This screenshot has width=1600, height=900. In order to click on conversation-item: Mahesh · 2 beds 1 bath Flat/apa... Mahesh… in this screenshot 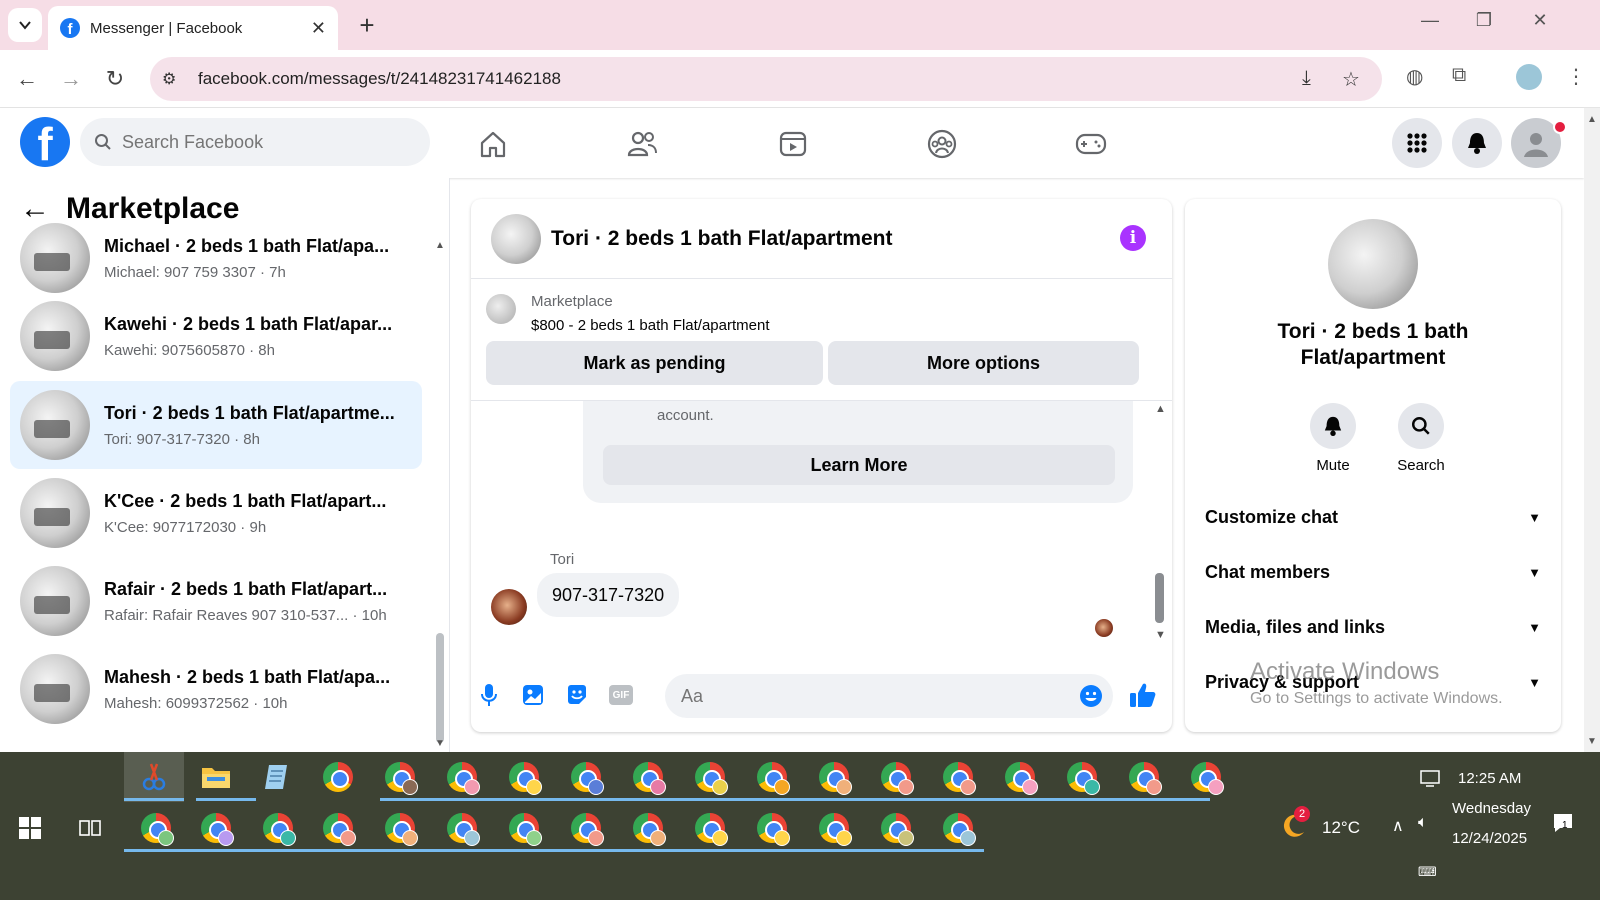, I will do `click(216, 689)`.